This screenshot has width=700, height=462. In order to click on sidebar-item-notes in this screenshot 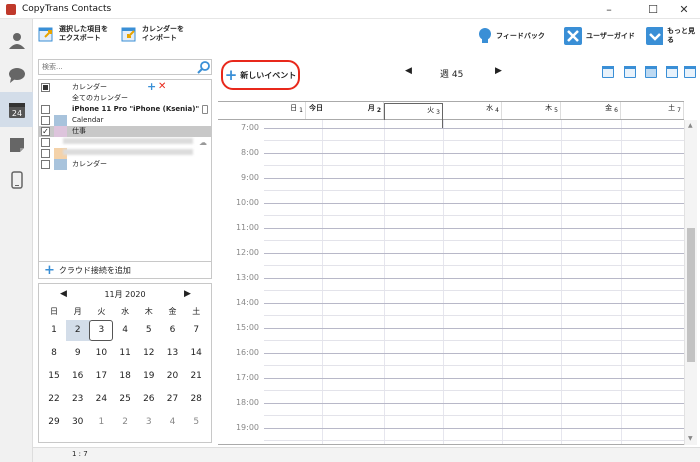, I will do `click(16, 144)`.